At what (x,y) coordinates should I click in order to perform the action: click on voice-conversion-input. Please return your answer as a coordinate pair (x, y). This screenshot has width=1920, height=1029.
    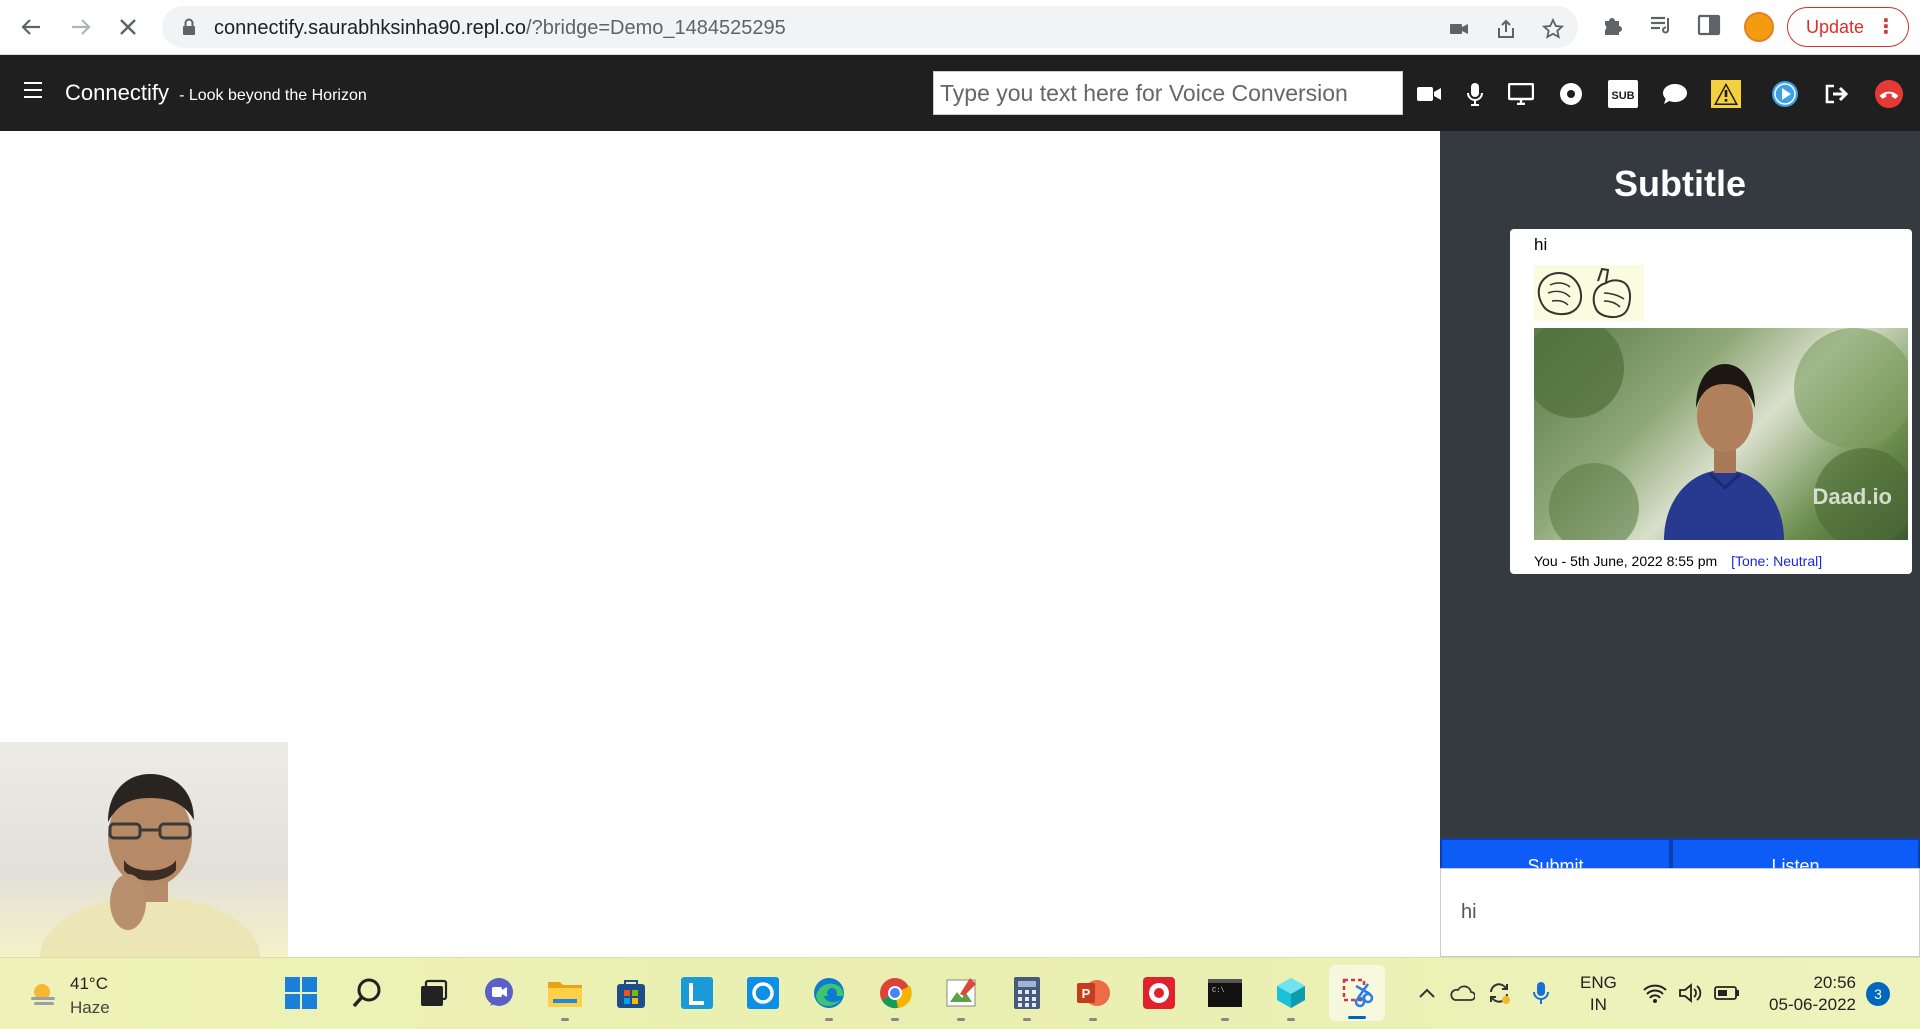
    Looking at the image, I should click on (1168, 93).